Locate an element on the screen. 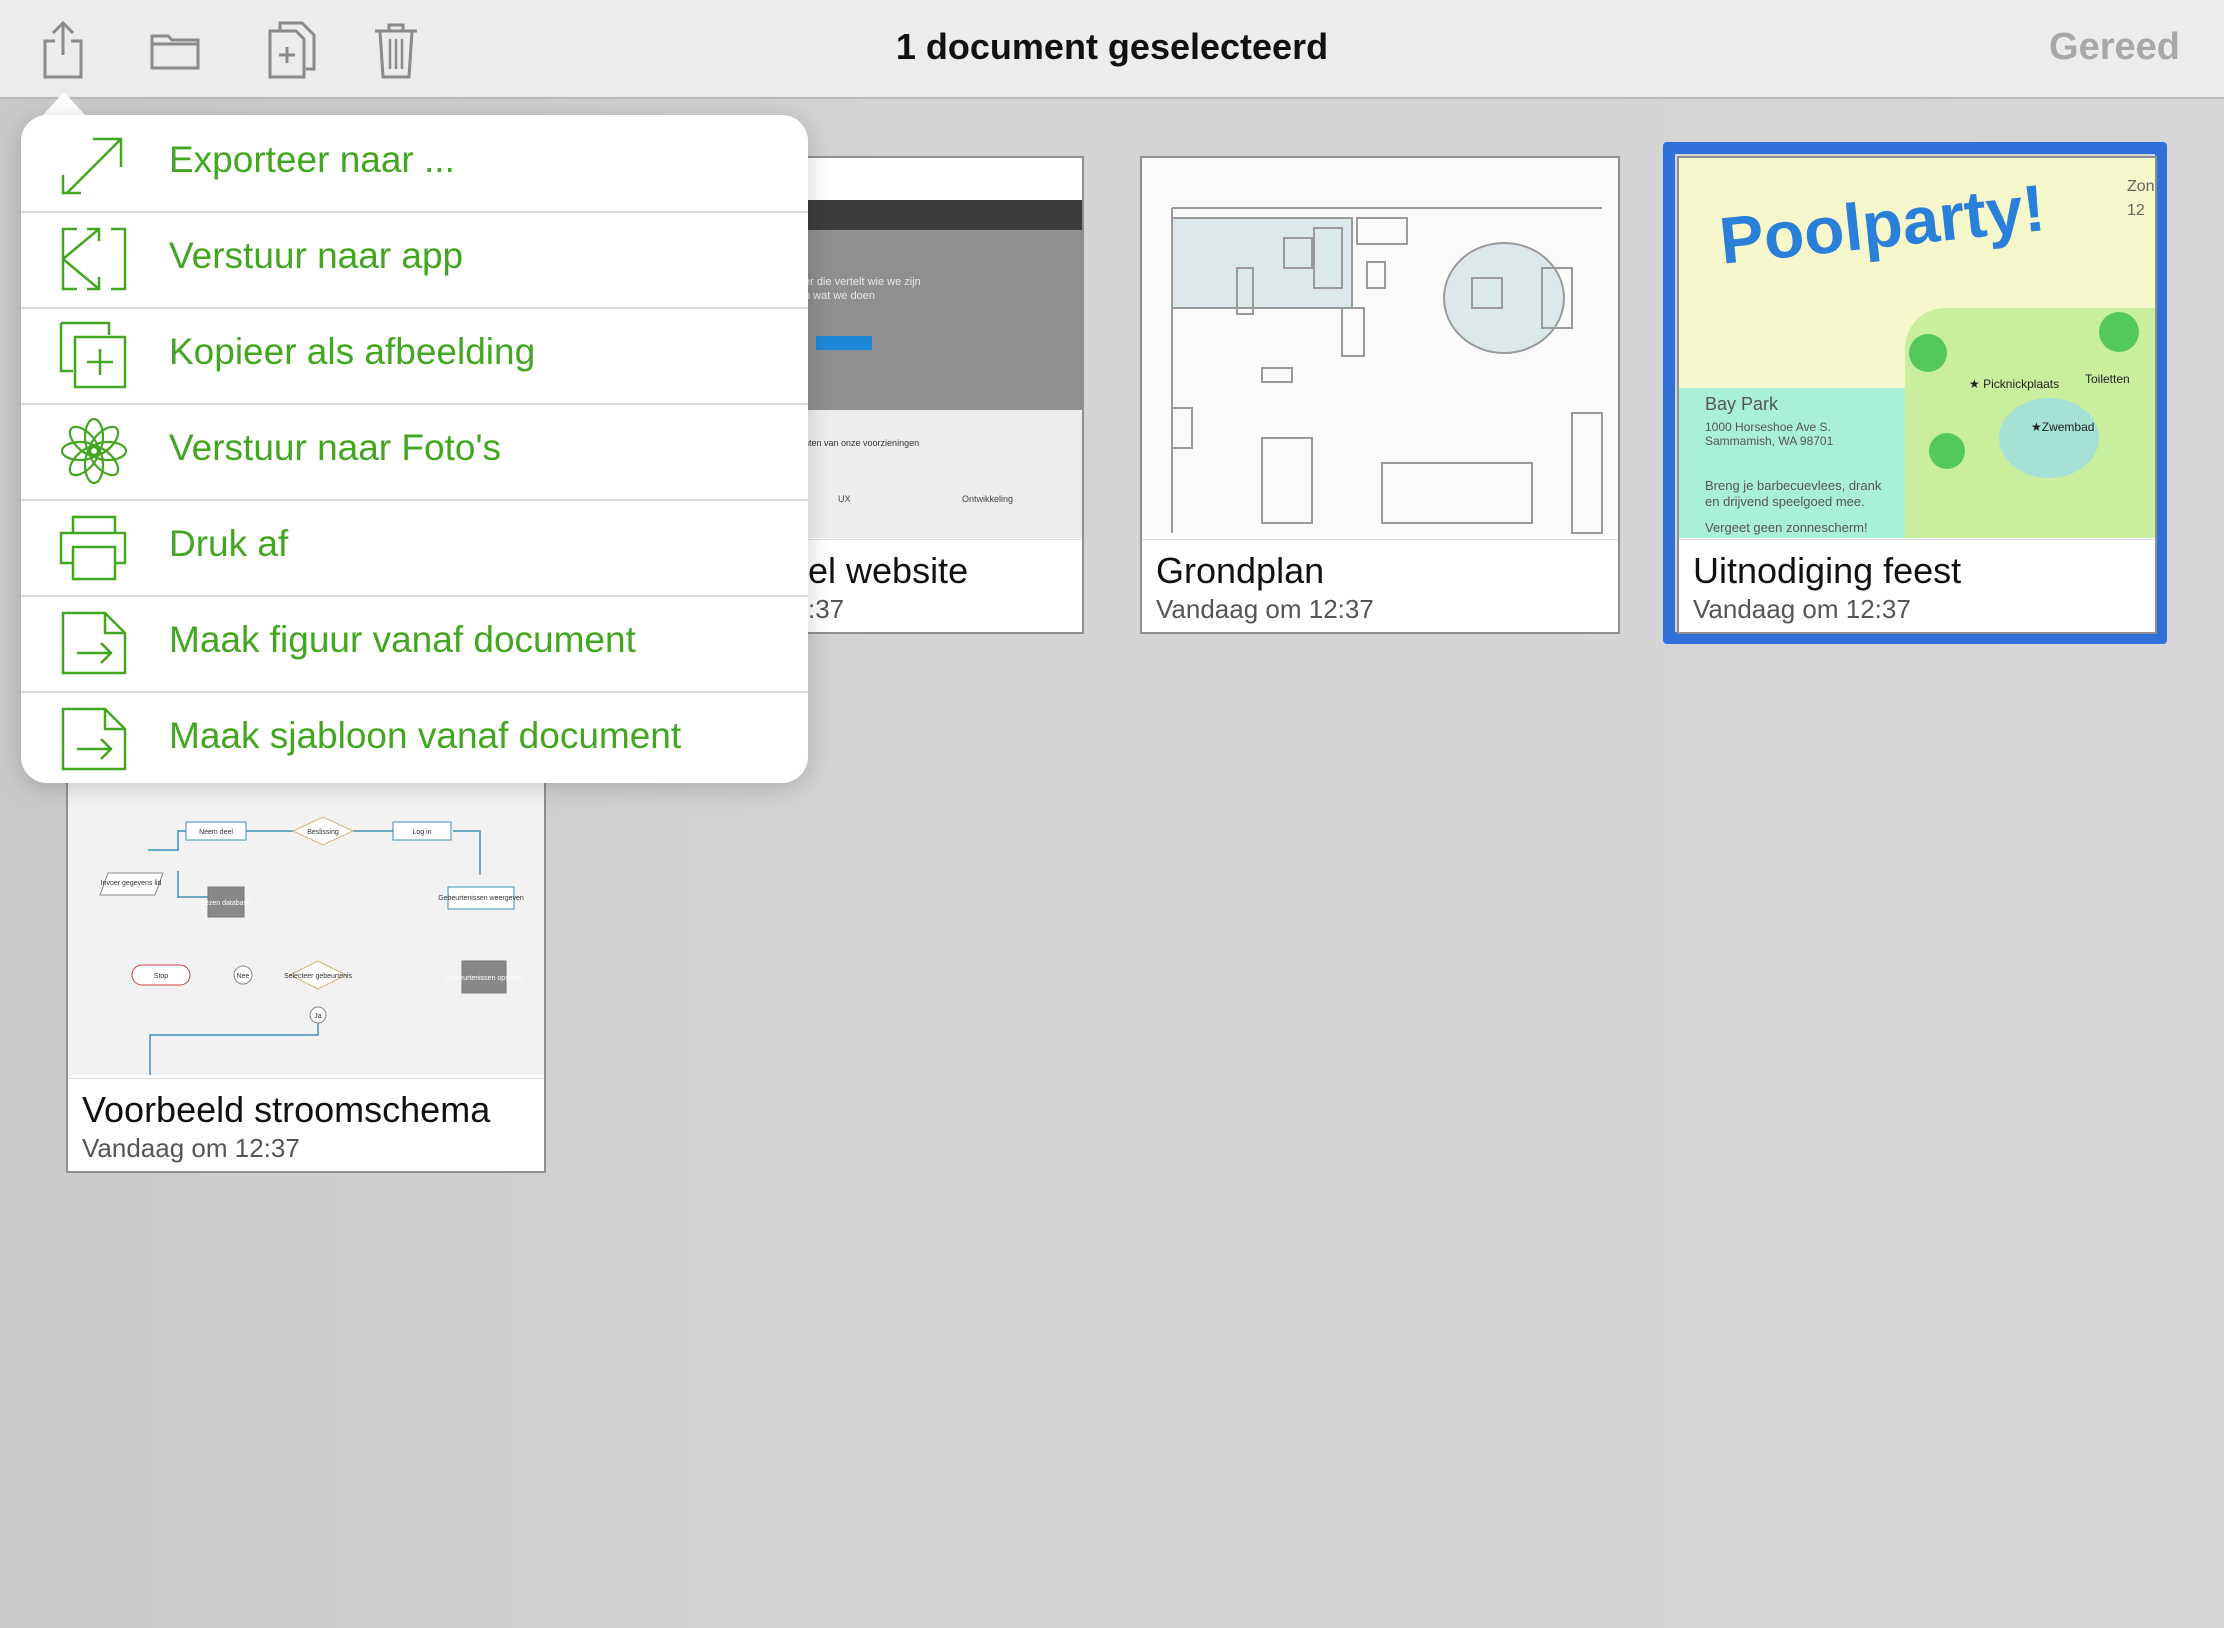 The image size is (2224, 1628). menu-item-copy-image: Kopieer als afbeelding is located at coordinates (414, 356).